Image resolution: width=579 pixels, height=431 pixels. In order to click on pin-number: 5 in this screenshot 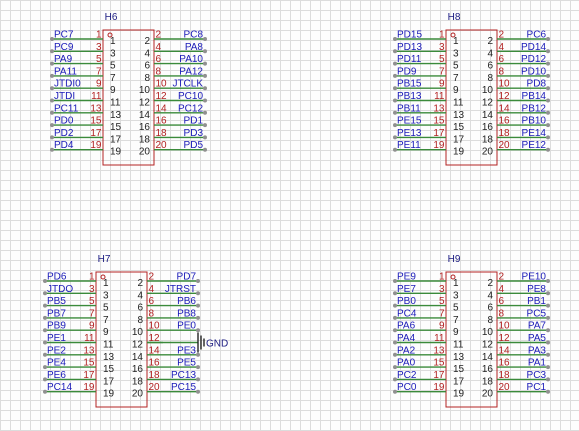, I will do `click(92, 301)`.